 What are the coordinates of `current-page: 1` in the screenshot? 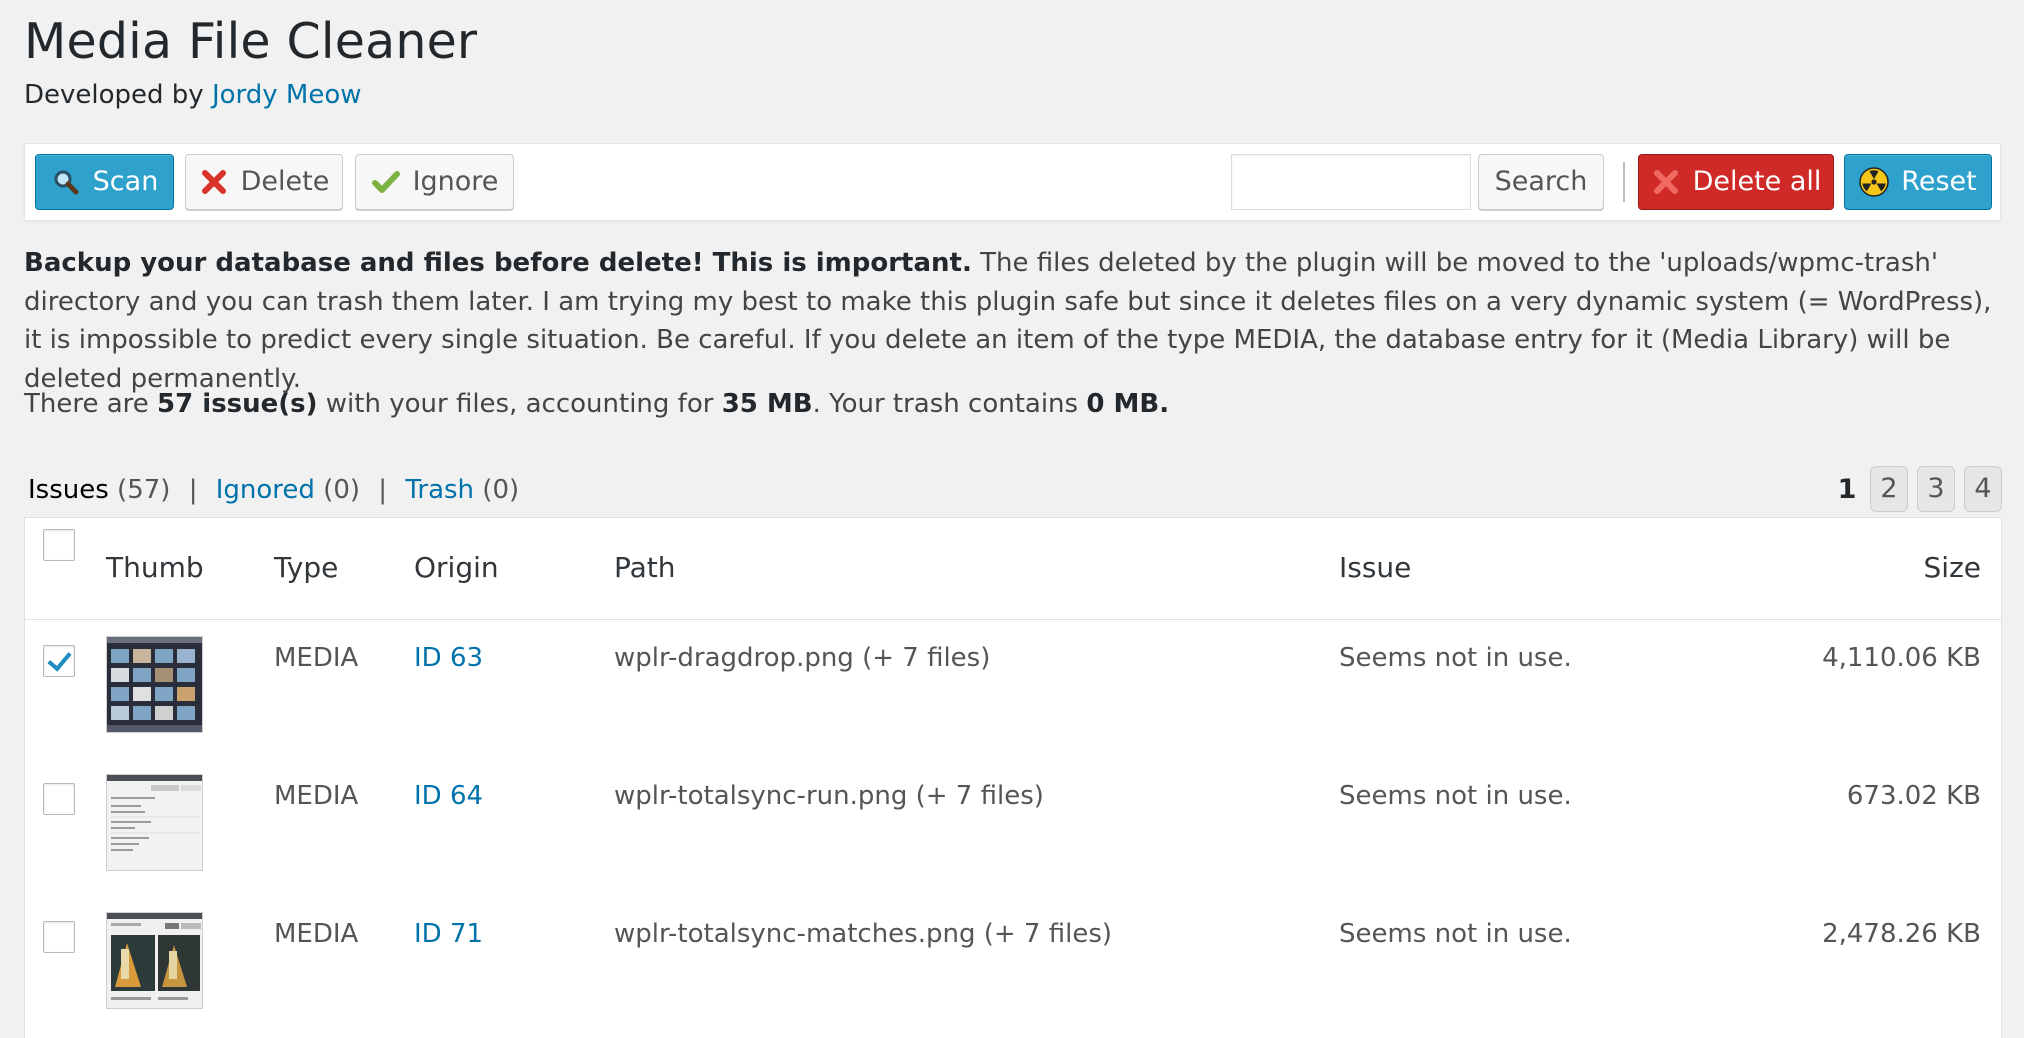 It's located at (1847, 489).